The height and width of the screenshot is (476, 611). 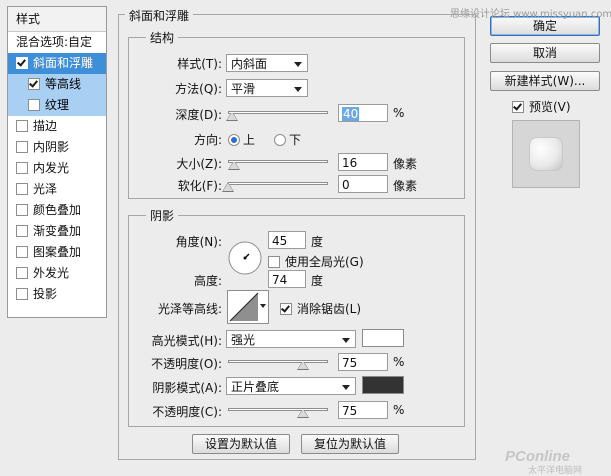 I want to click on technique-select: 平滑, so click(x=267, y=88).